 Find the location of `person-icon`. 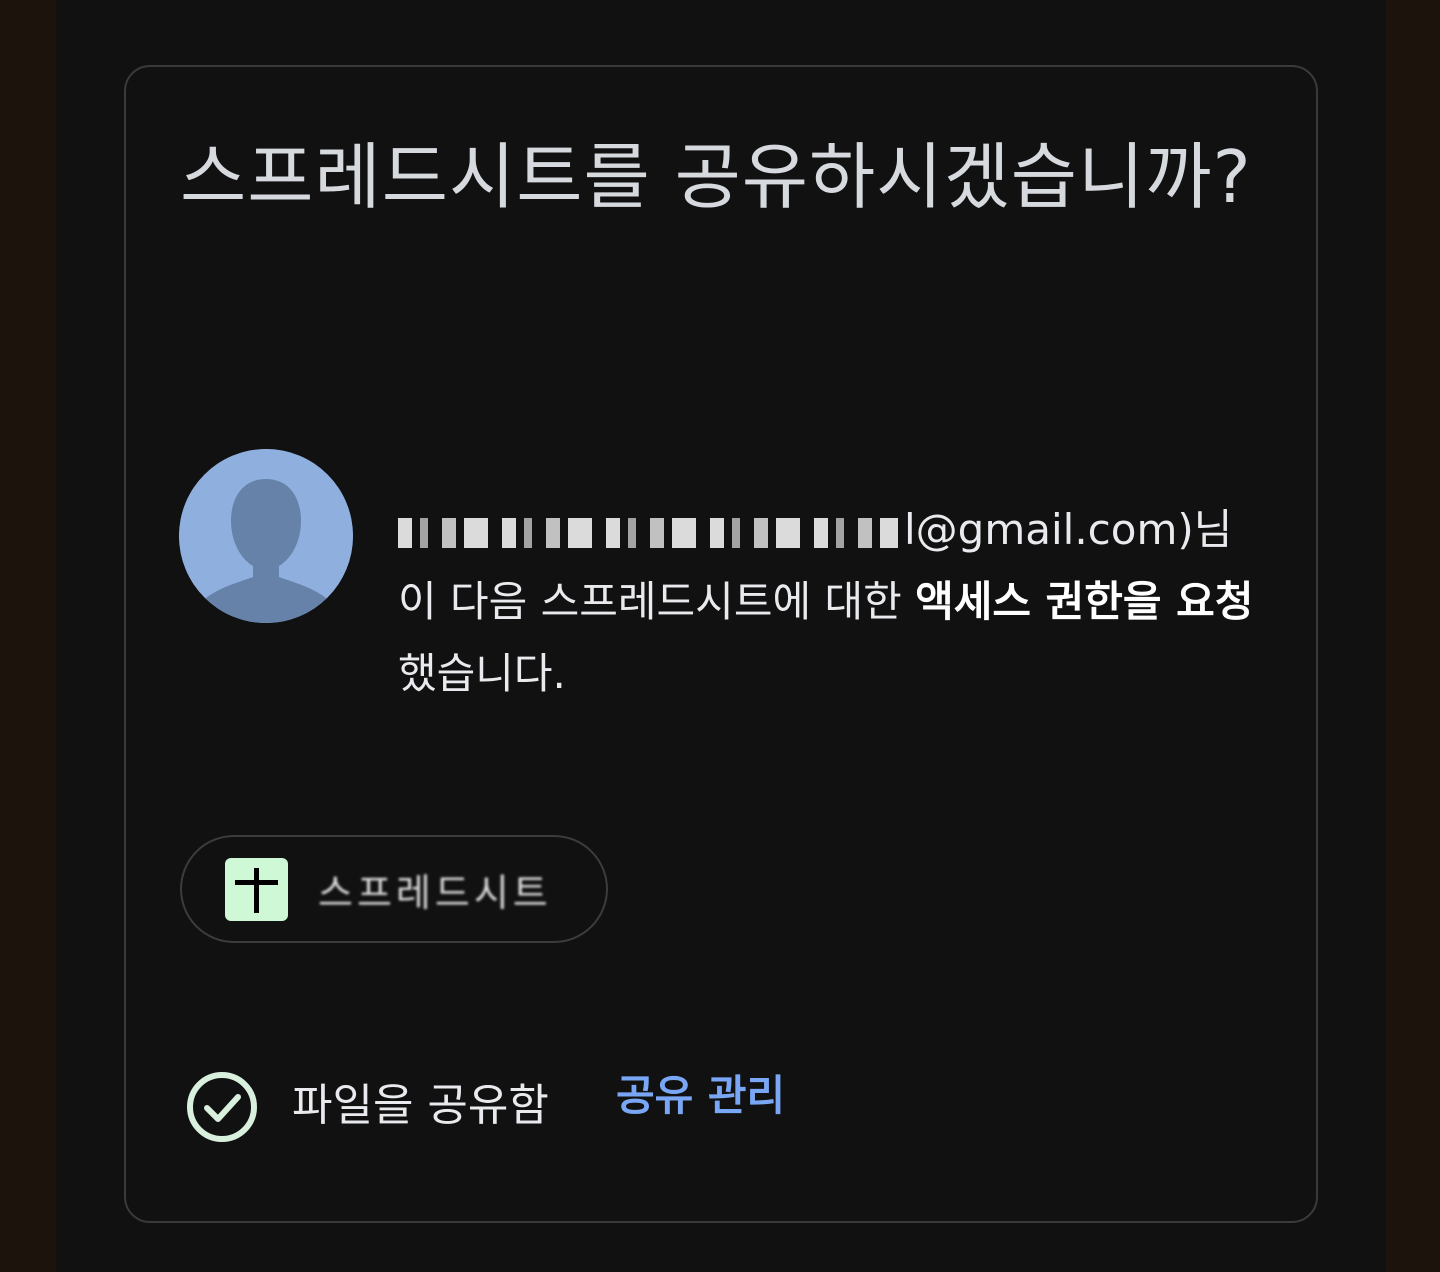

person-icon is located at coordinates (266, 536).